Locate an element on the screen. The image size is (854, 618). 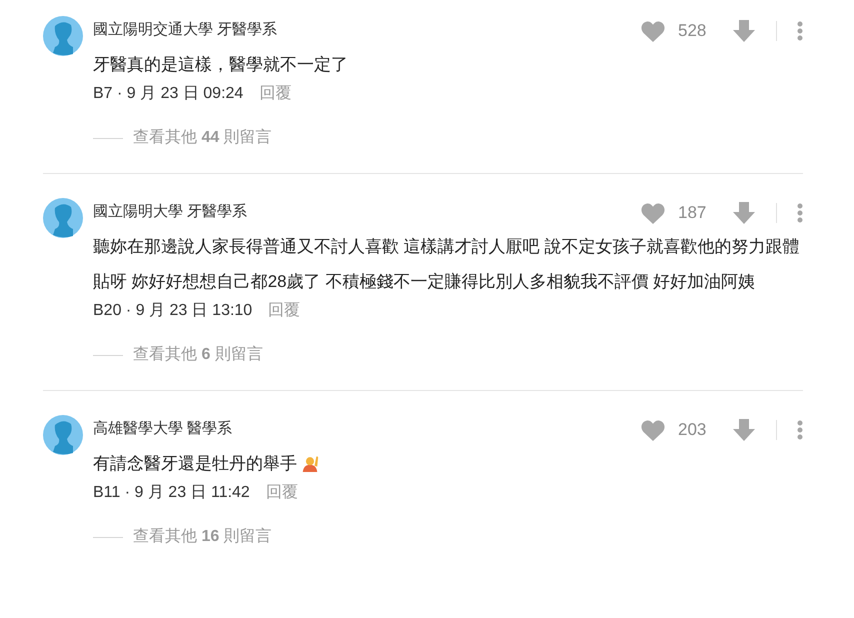
like-count: 187 is located at coordinates (693, 213).